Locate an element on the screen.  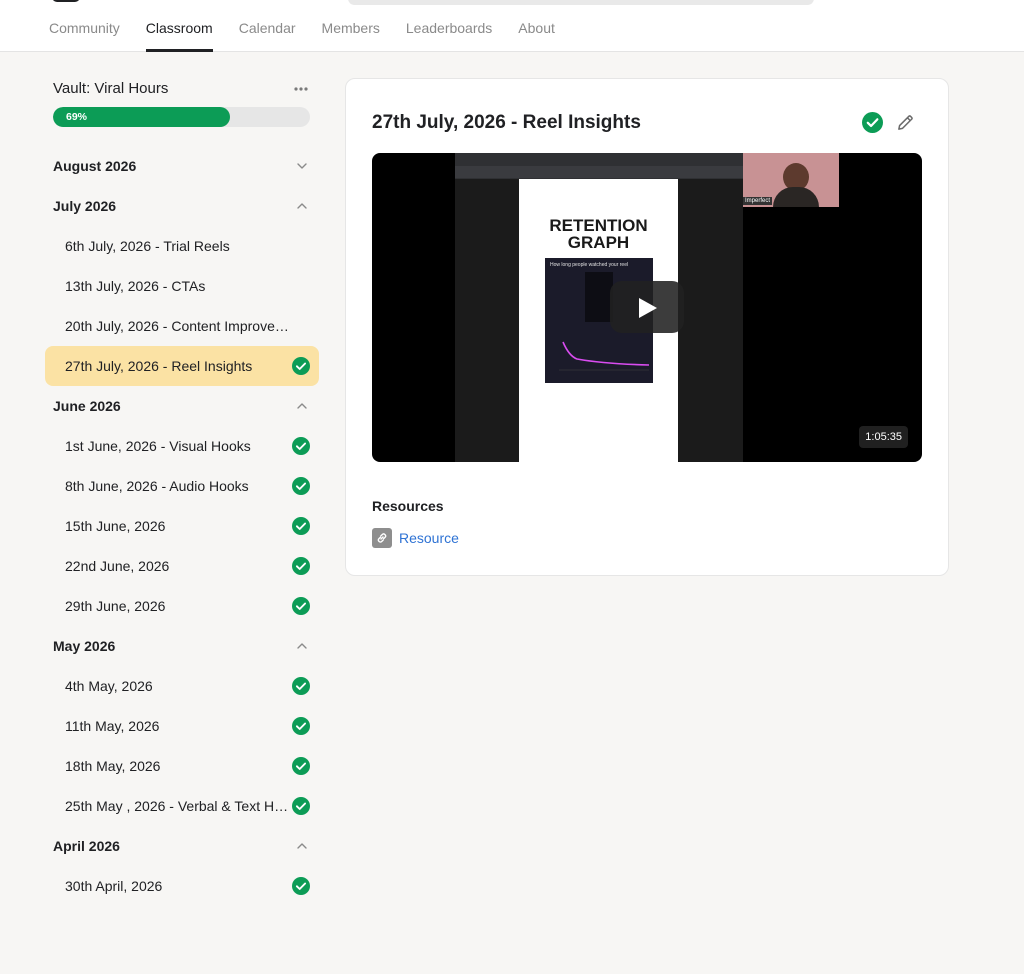
lesson-item: 15th June, 2026 is located at coordinates (182, 526).